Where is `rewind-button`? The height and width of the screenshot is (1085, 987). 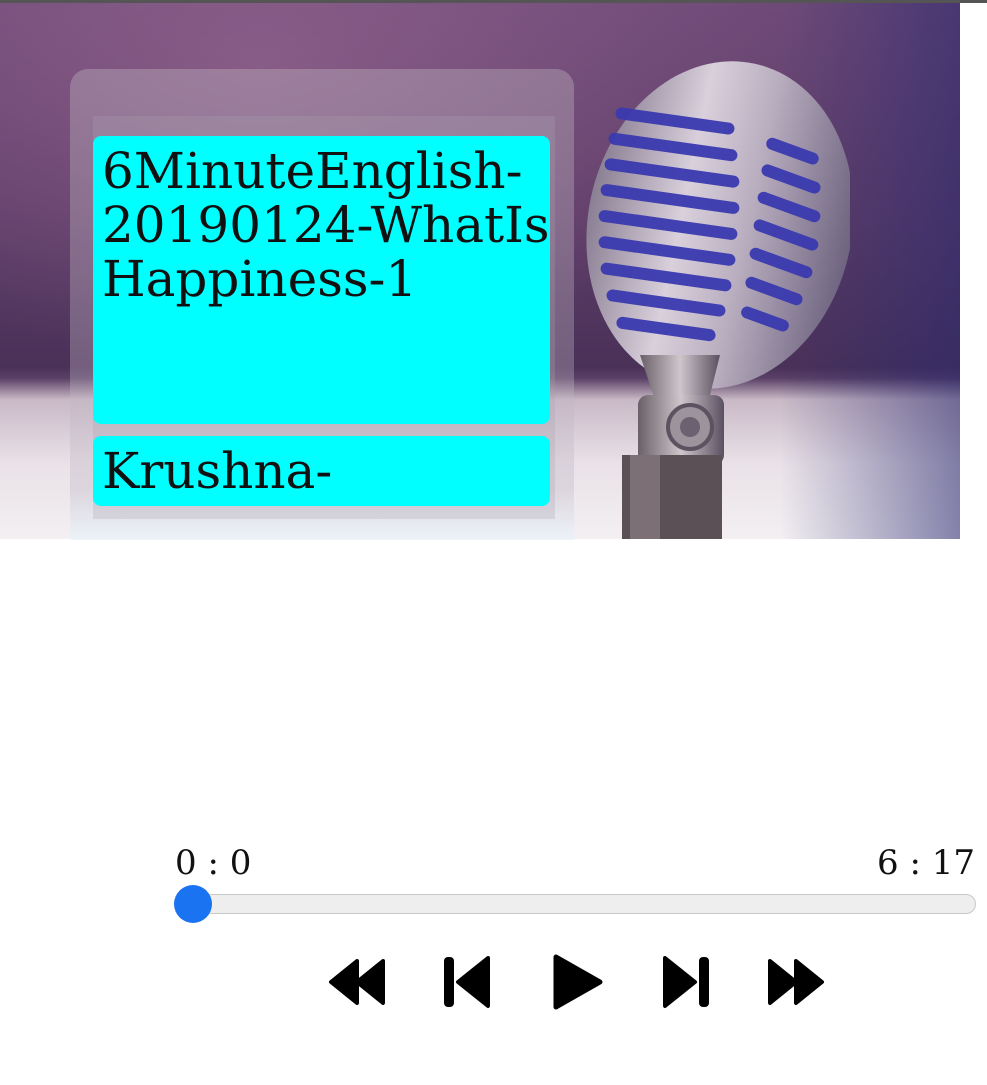 rewind-button is located at coordinates (357, 982).